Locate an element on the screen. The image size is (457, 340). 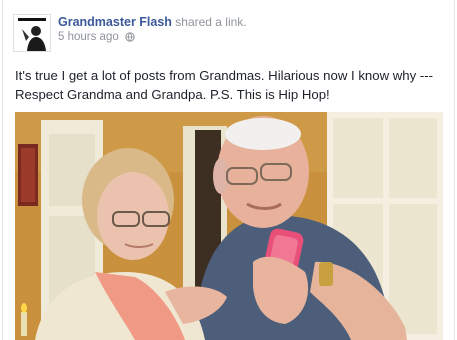
author-avatar is located at coordinates (32, 33).